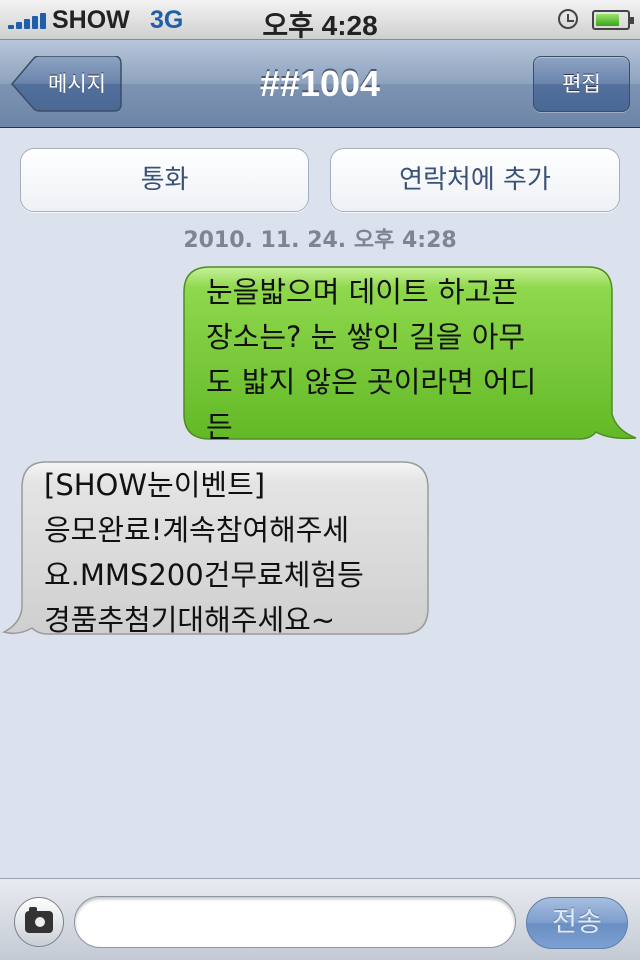 The width and height of the screenshot is (640, 960). I want to click on message-line: [SHOW눈이벤트], so click(155, 485).